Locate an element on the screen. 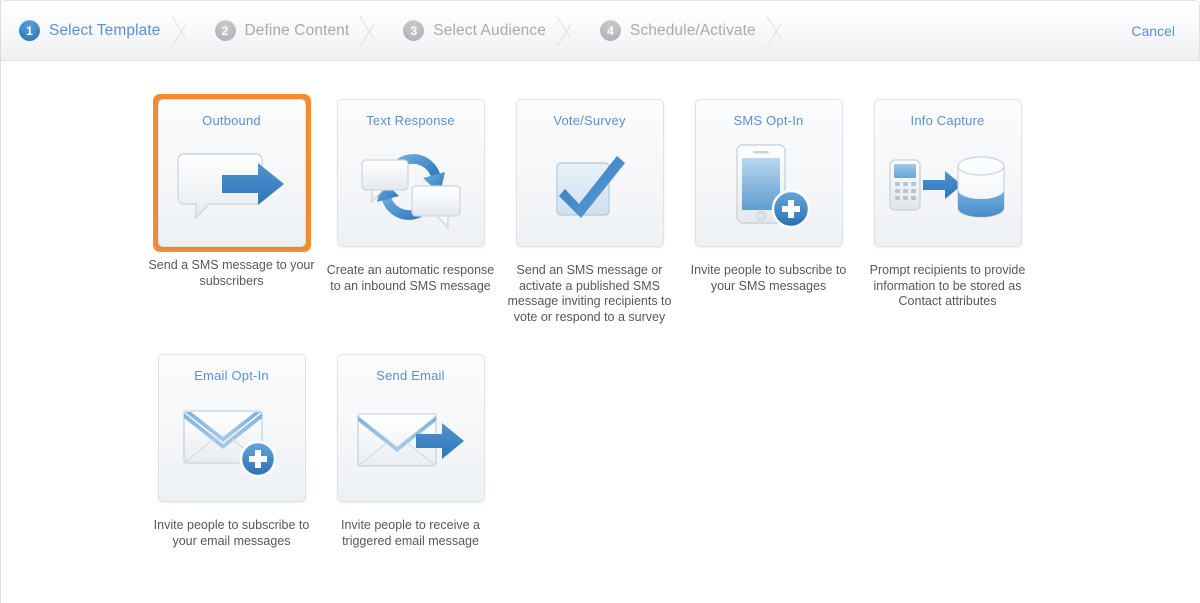 The image size is (1200, 603). card-border: Vote/Survey is located at coordinates (590, 173).